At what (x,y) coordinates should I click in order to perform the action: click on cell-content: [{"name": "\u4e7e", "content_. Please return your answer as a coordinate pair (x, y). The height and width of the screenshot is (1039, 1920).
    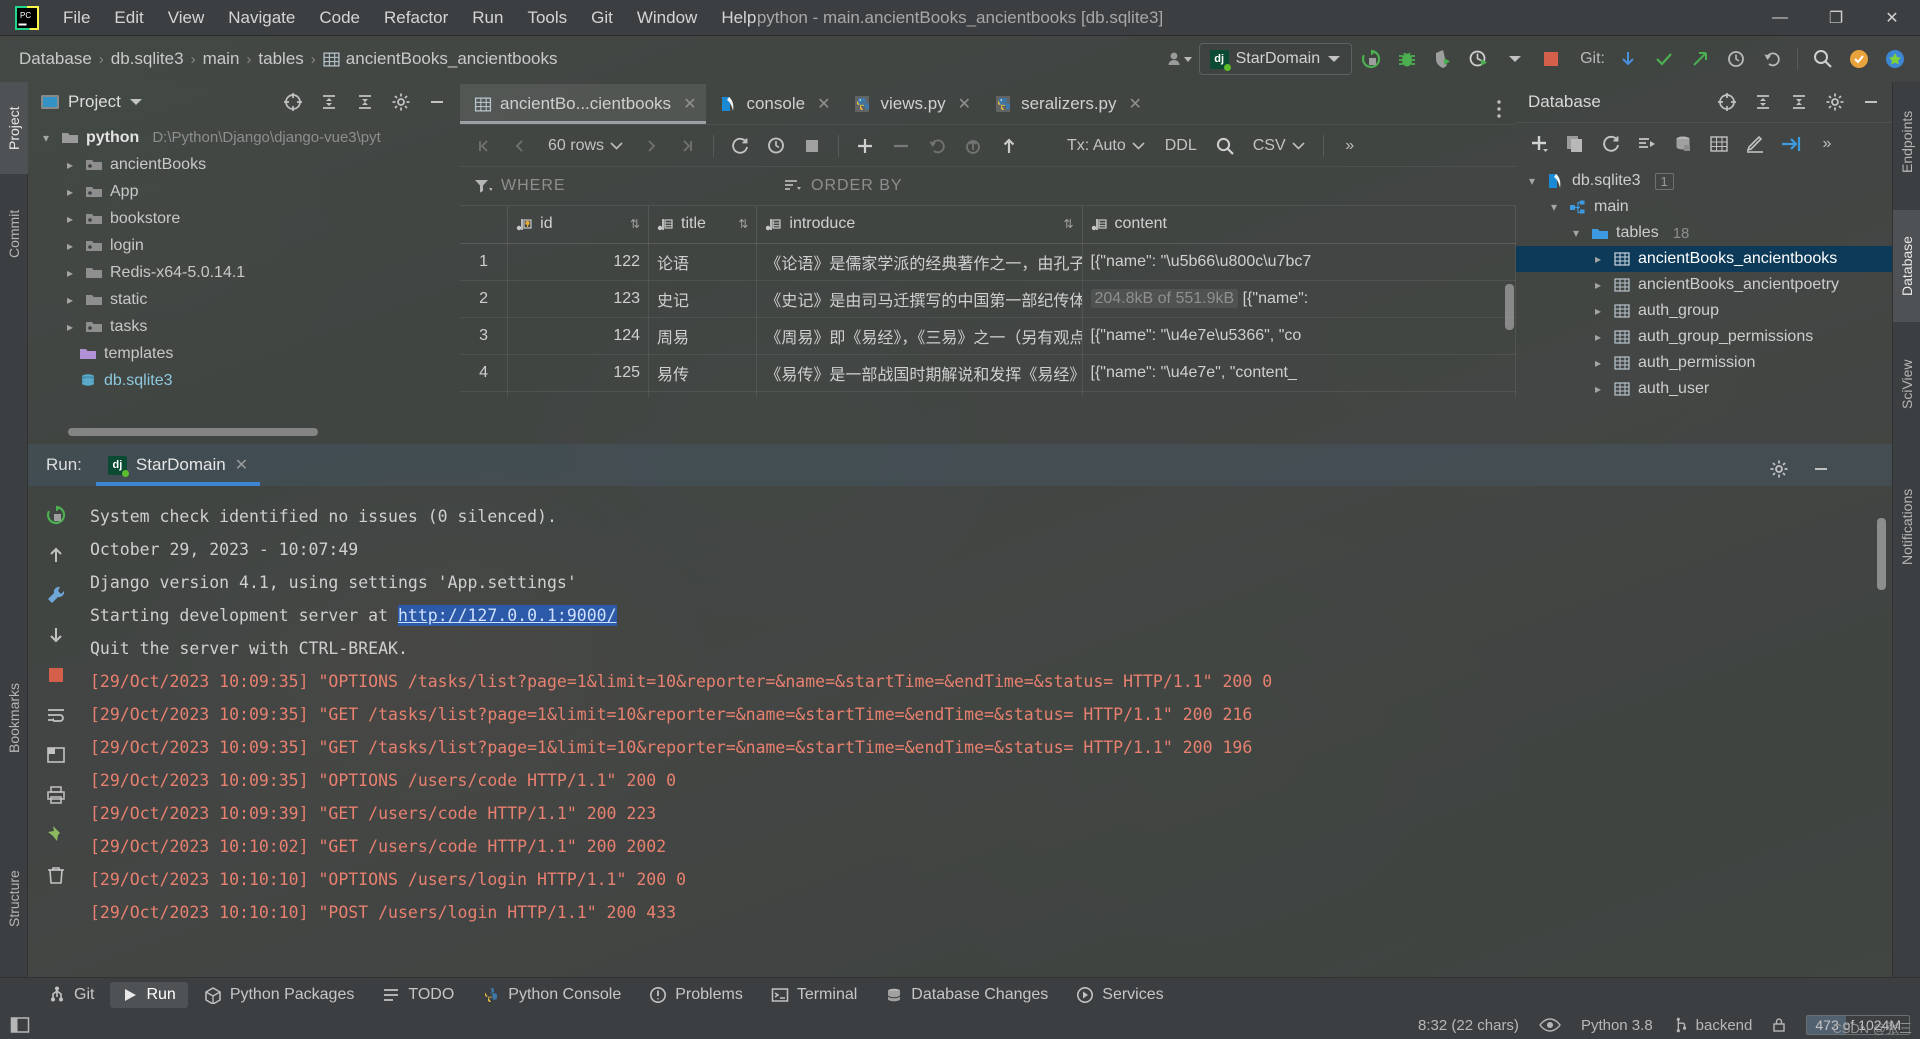
    Looking at the image, I should click on (1299, 373).